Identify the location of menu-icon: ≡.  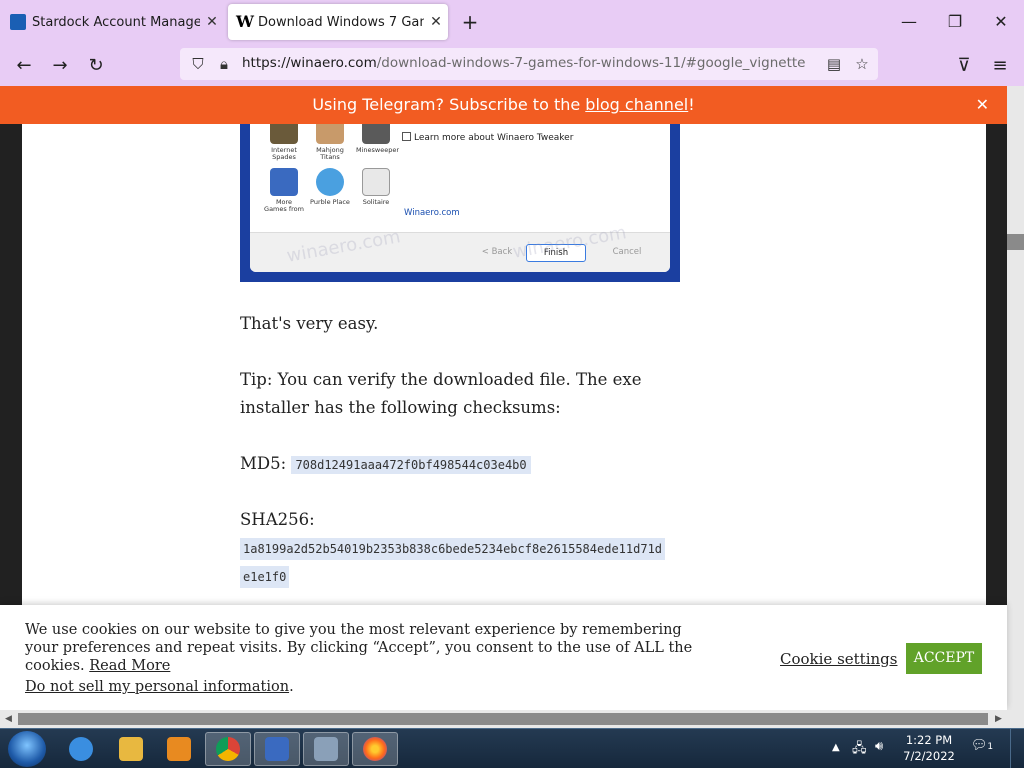
(1000, 66).